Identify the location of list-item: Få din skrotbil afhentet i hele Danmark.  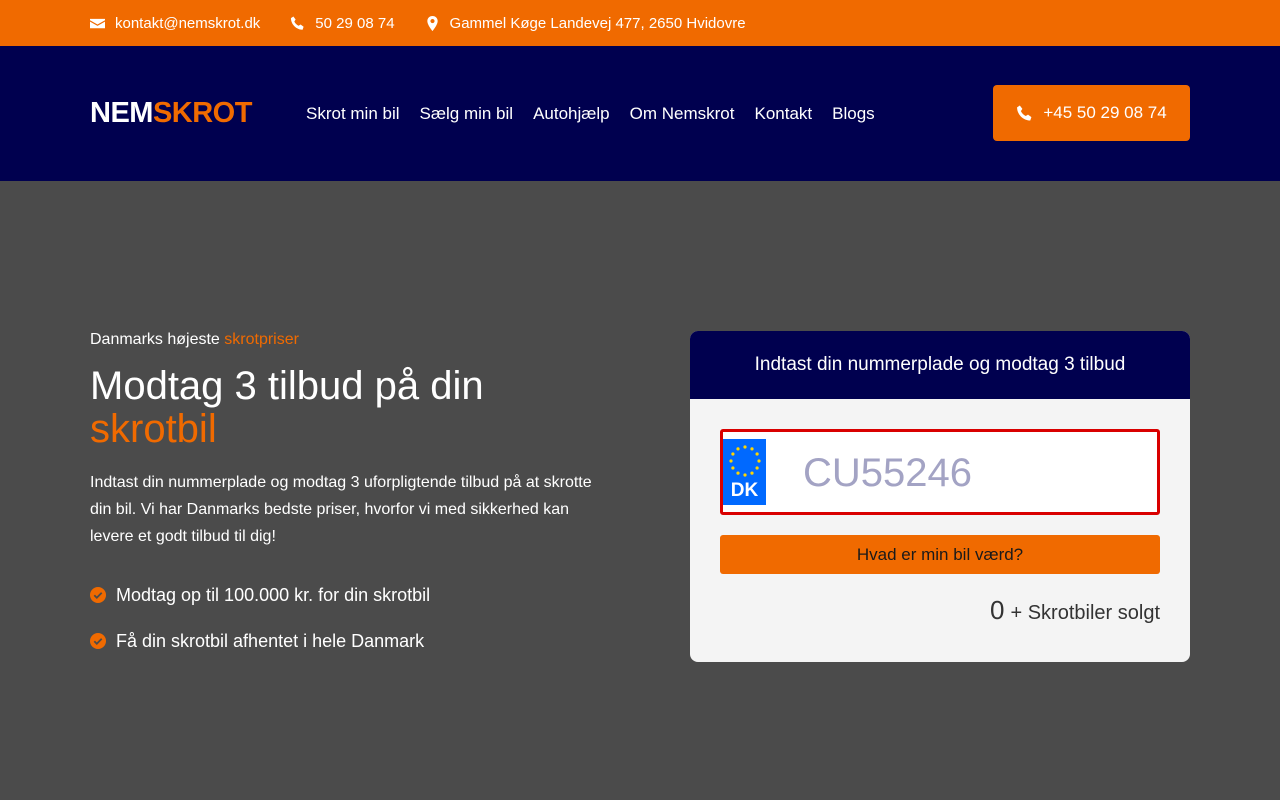
(345, 641).